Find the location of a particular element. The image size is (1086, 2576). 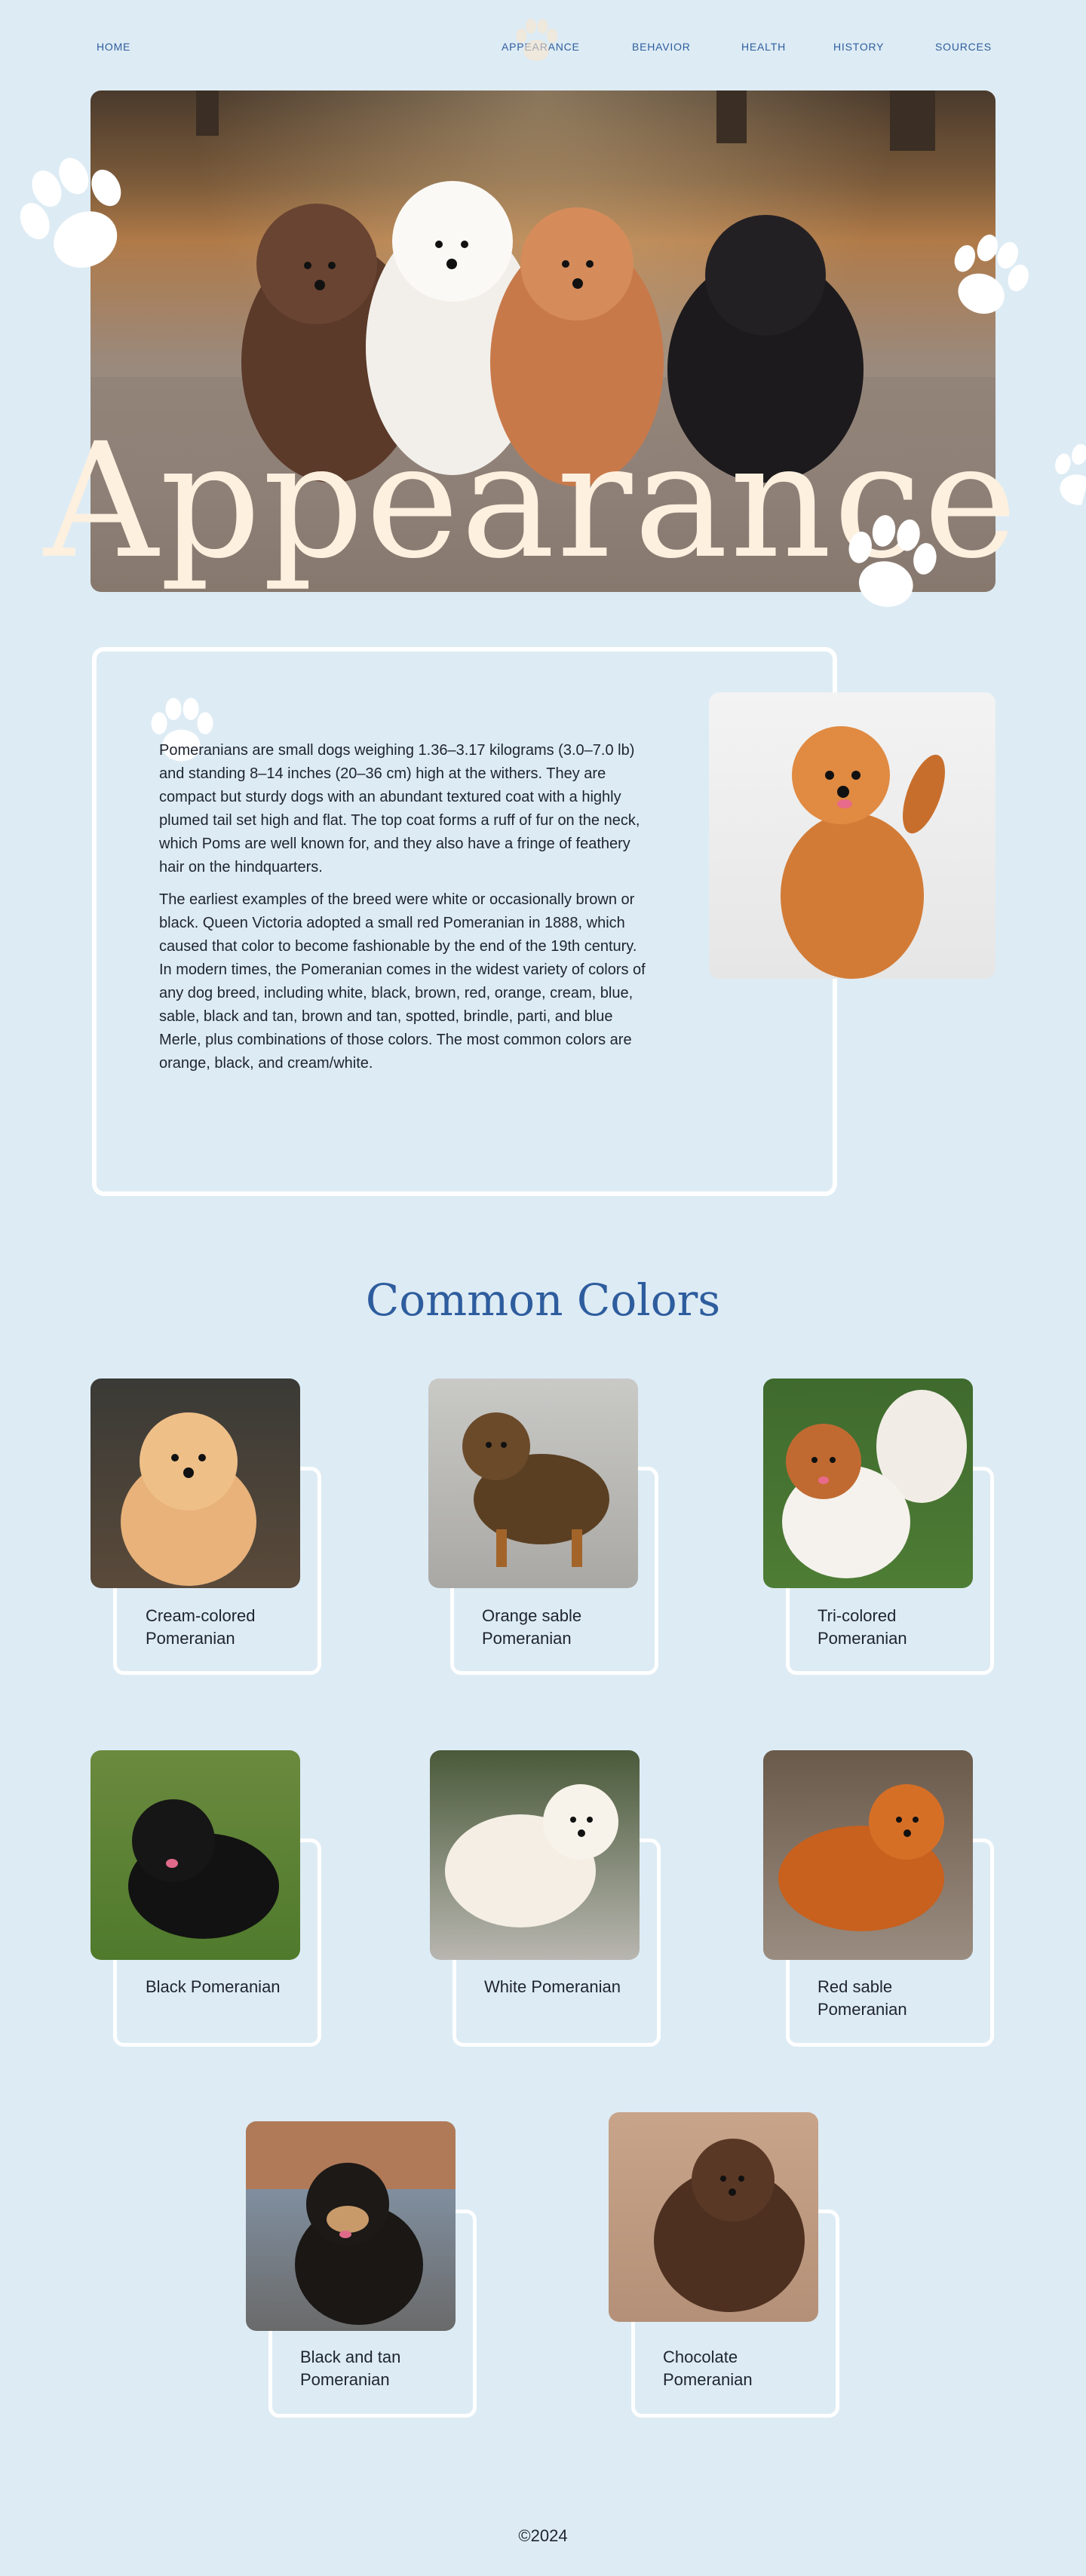

color-label: Chocolate Pomeranian is located at coordinates (708, 2368).